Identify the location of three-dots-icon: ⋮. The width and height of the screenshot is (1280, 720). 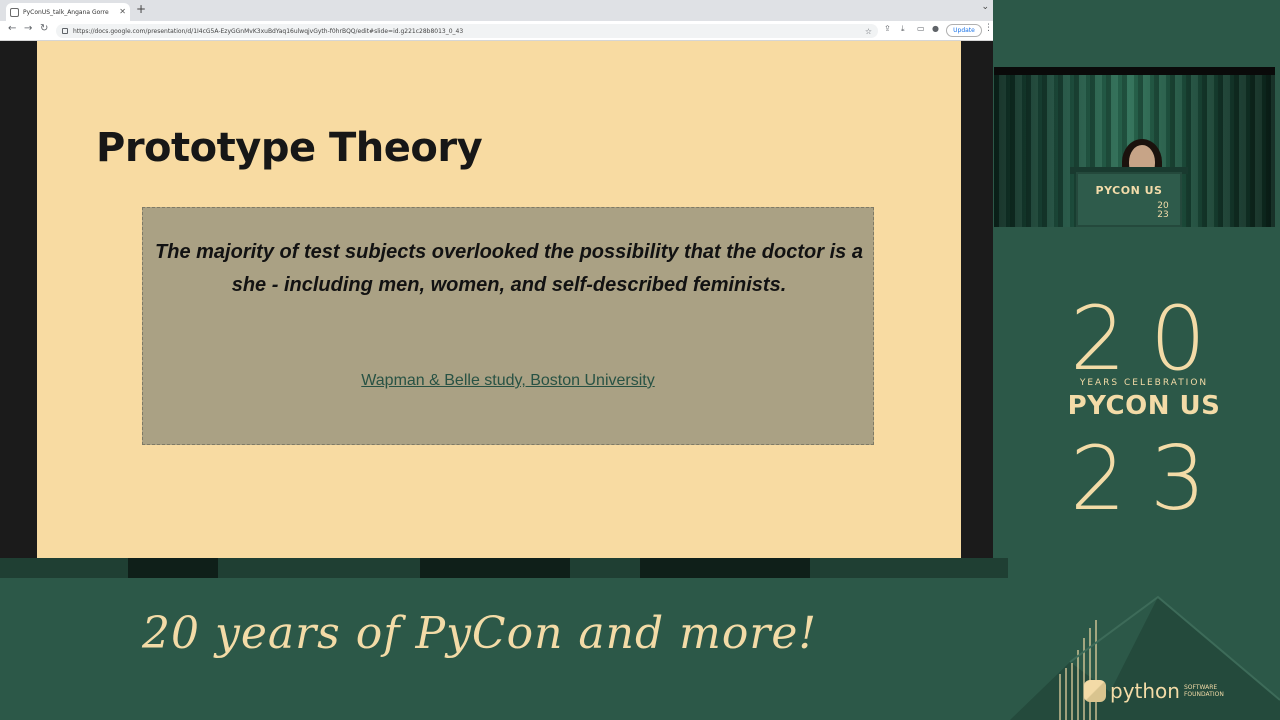
(988, 28).